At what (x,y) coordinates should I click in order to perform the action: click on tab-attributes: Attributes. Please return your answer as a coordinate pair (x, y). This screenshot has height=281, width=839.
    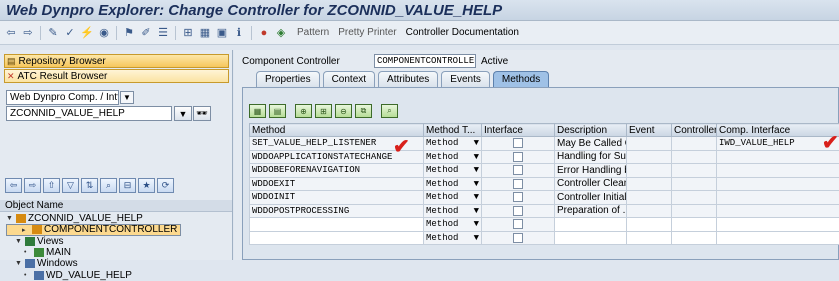
    Looking at the image, I should click on (408, 79).